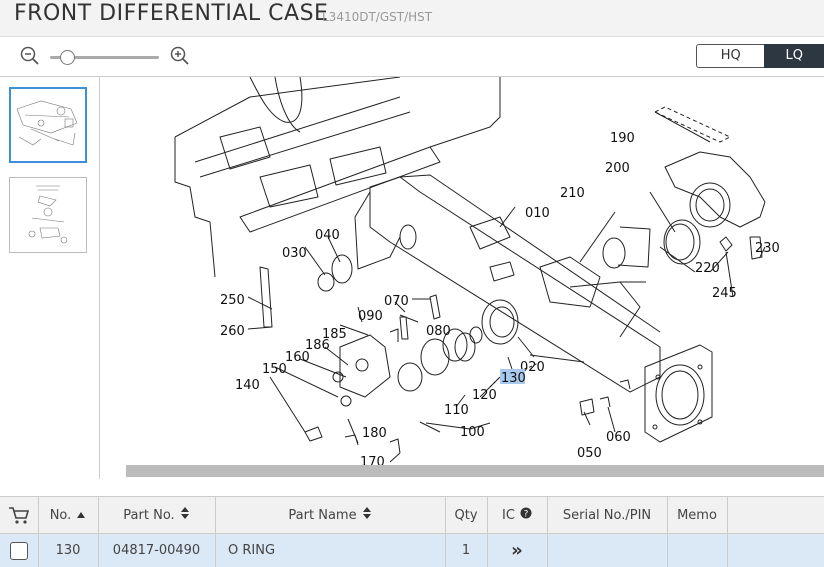 This screenshot has height=567, width=824. Describe the element at coordinates (508, 515) in the screenshot. I see `col-ic-label: IC` at that location.